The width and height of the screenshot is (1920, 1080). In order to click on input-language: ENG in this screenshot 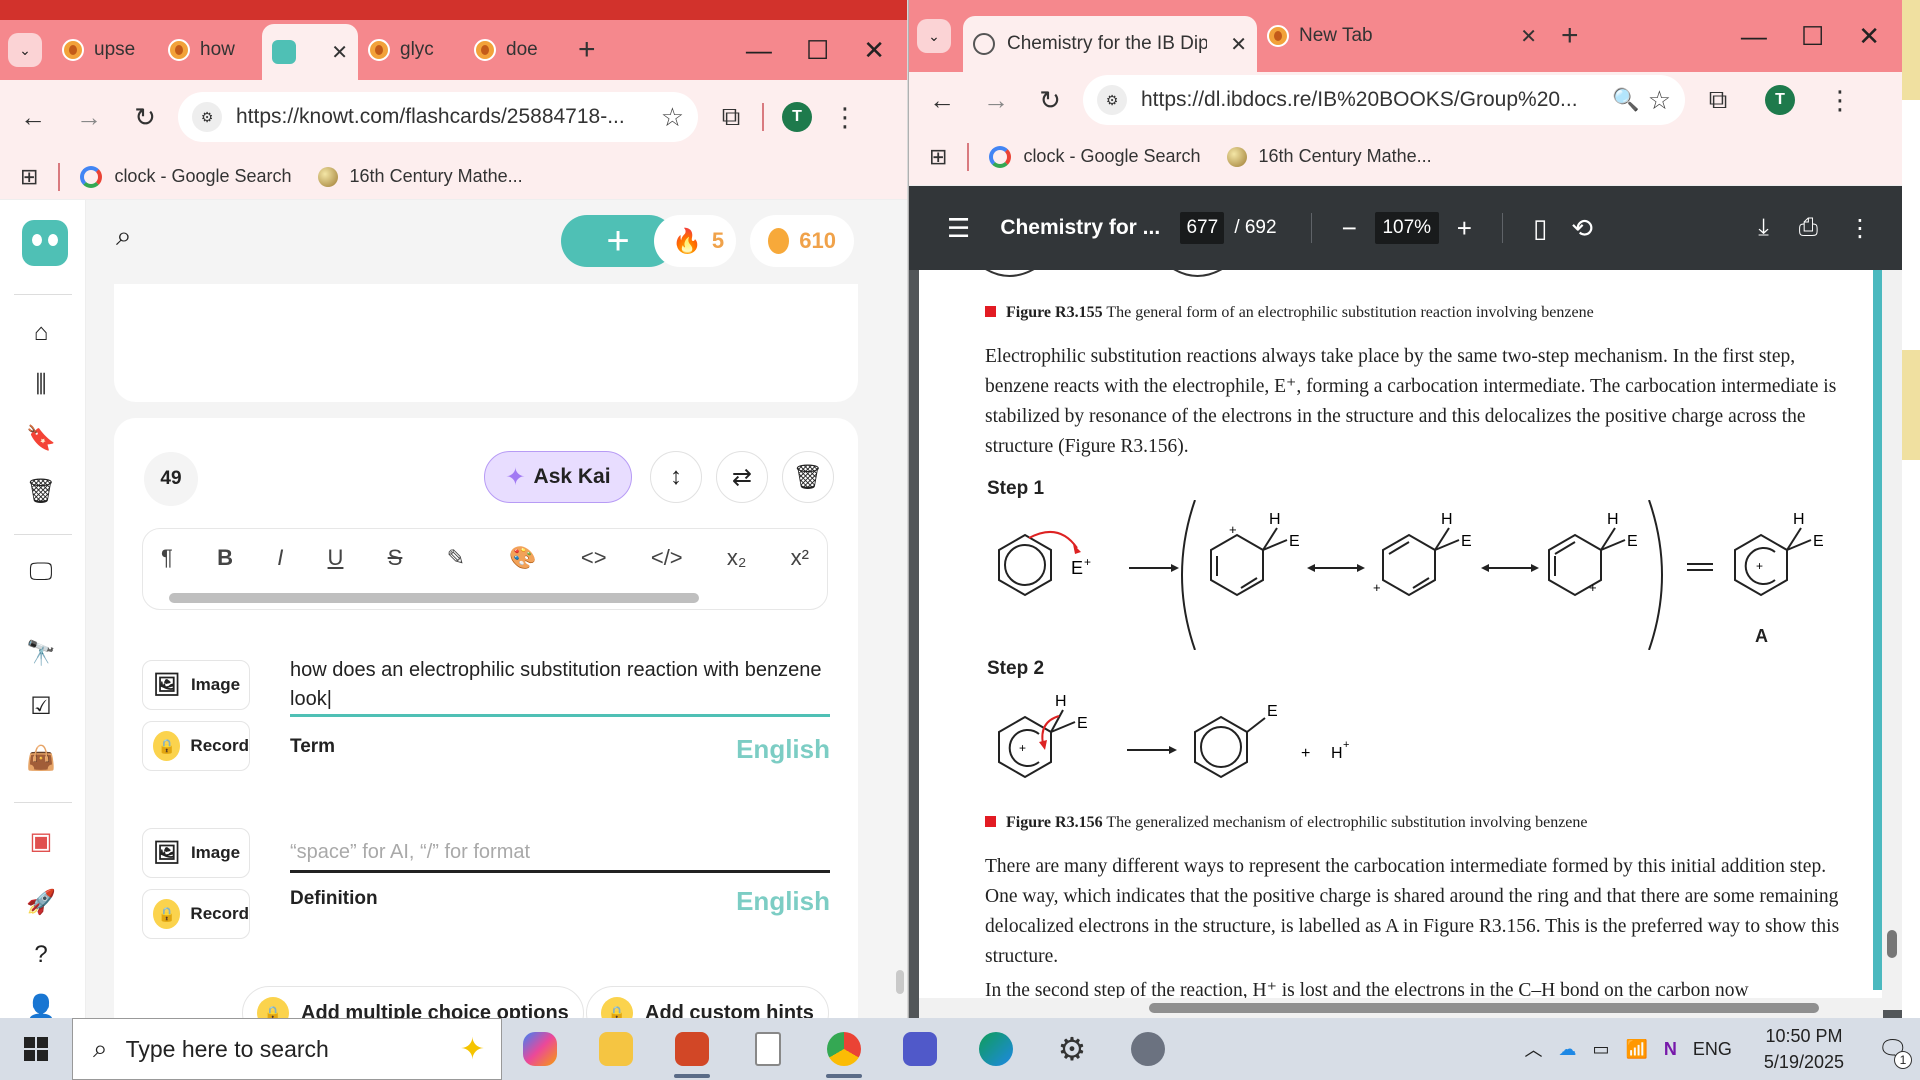, I will do `click(1712, 1049)`.